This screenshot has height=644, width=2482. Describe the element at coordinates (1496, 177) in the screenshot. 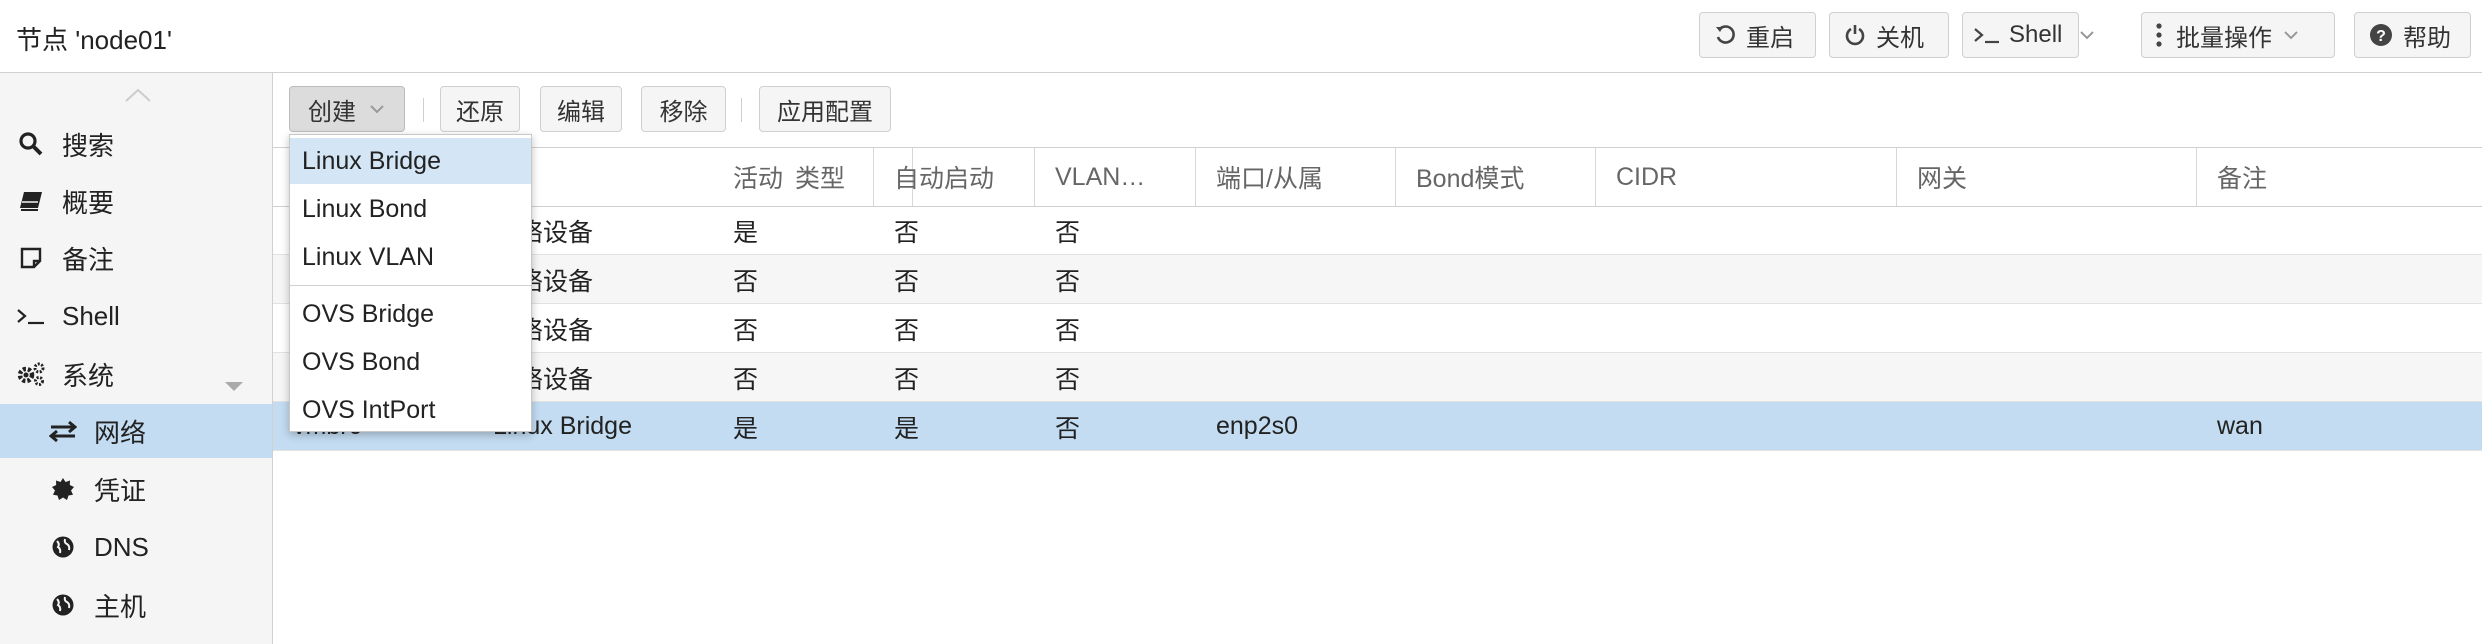

I see `column-header-bond-mode: Bond模式` at that location.